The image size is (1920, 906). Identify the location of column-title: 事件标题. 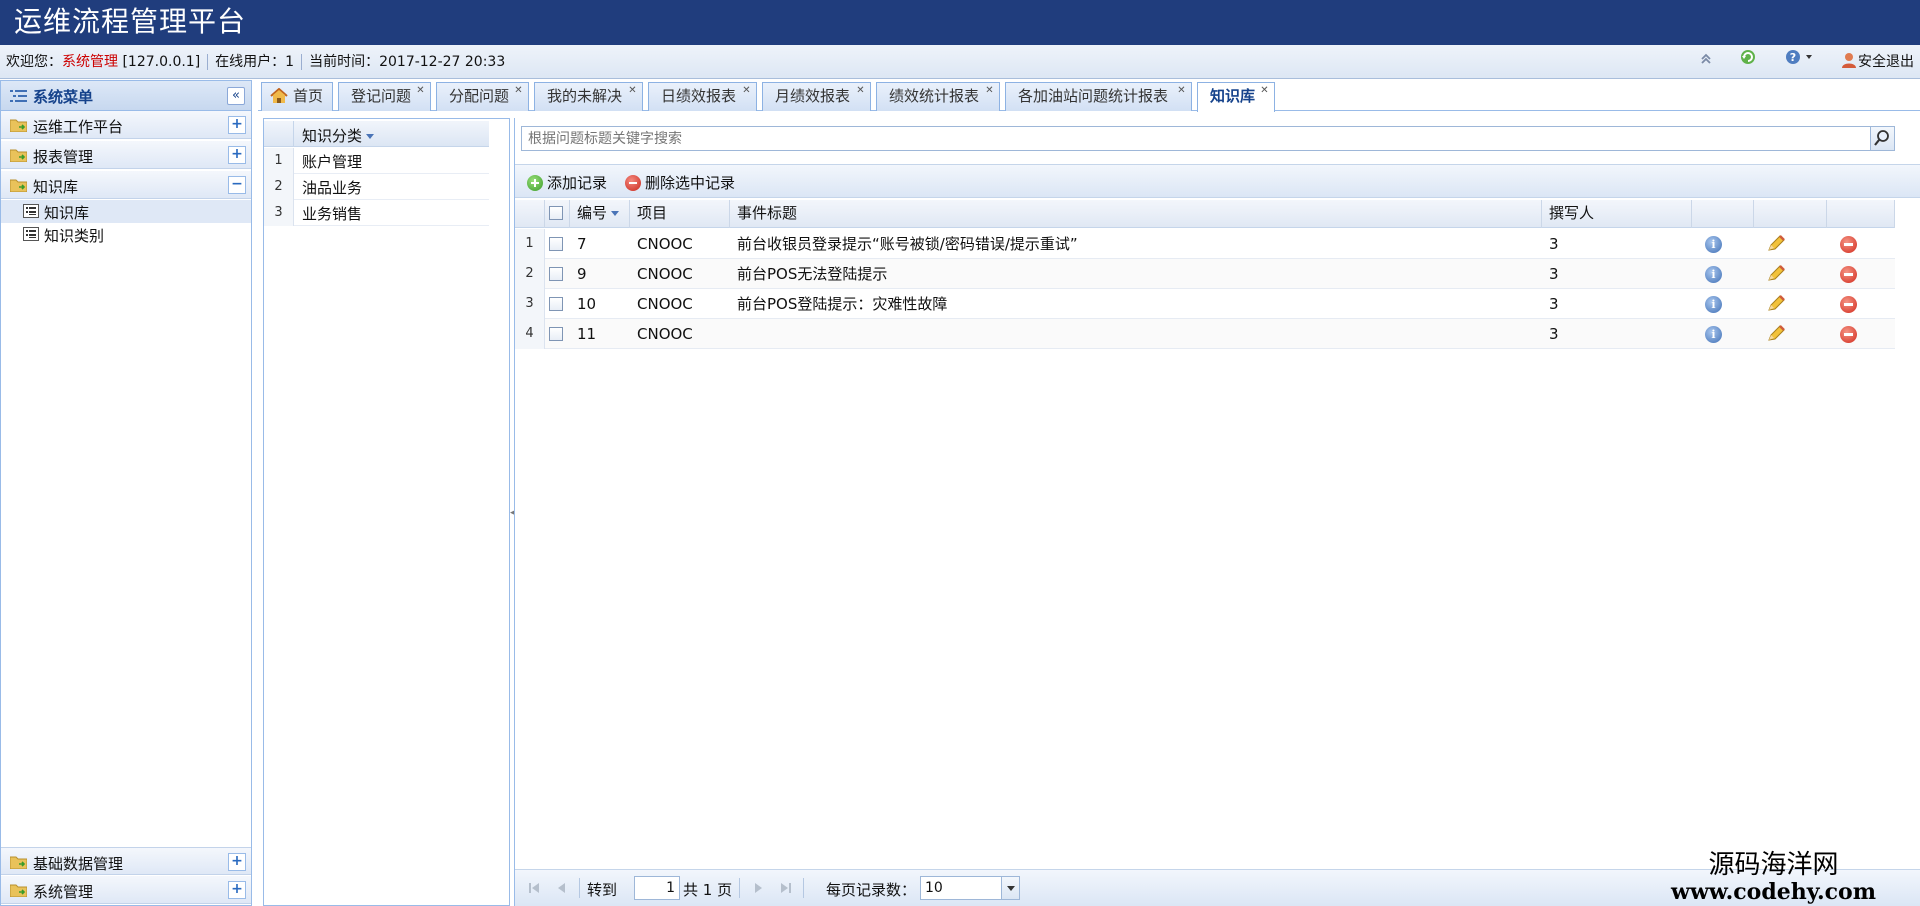
(1136, 214).